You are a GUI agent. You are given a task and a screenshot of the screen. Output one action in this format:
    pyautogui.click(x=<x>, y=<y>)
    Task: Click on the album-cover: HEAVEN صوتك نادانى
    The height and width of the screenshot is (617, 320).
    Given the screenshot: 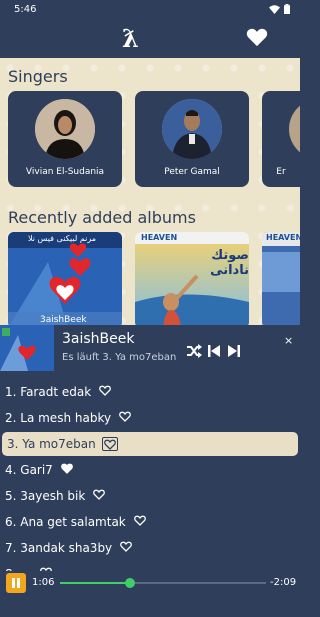 What is the action you would take?
    pyautogui.click(x=192, y=278)
    